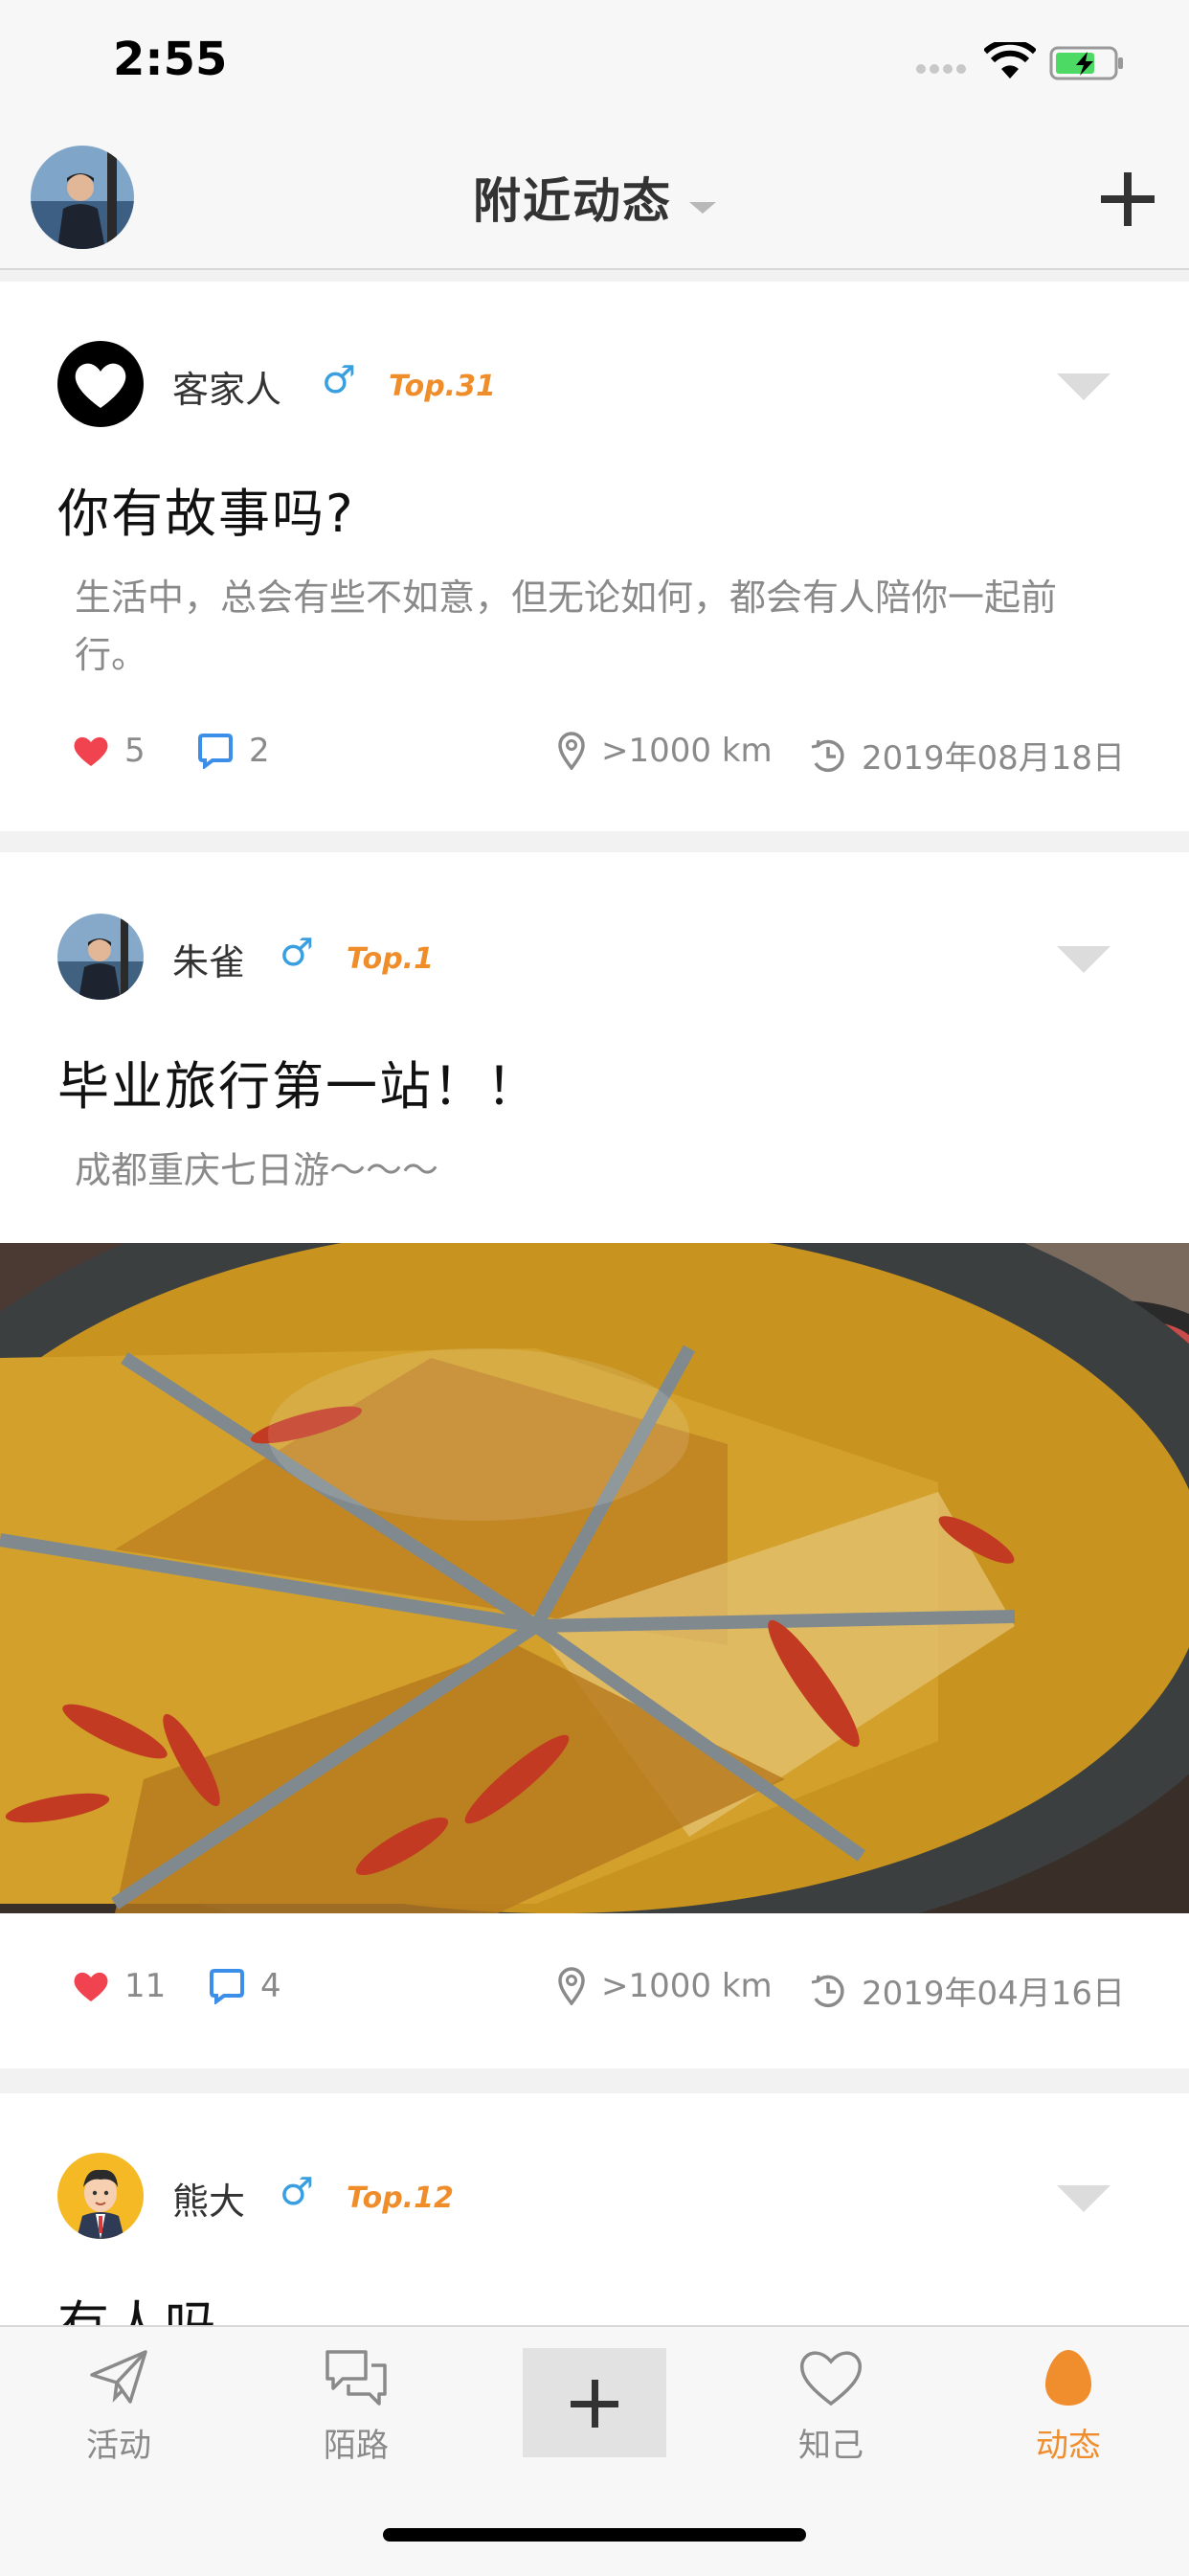 This screenshot has height=2576, width=1189. What do you see at coordinates (118, 2377) in the screenshot?
I see `paper-plane-icon` at bounding box center [118, 2377].